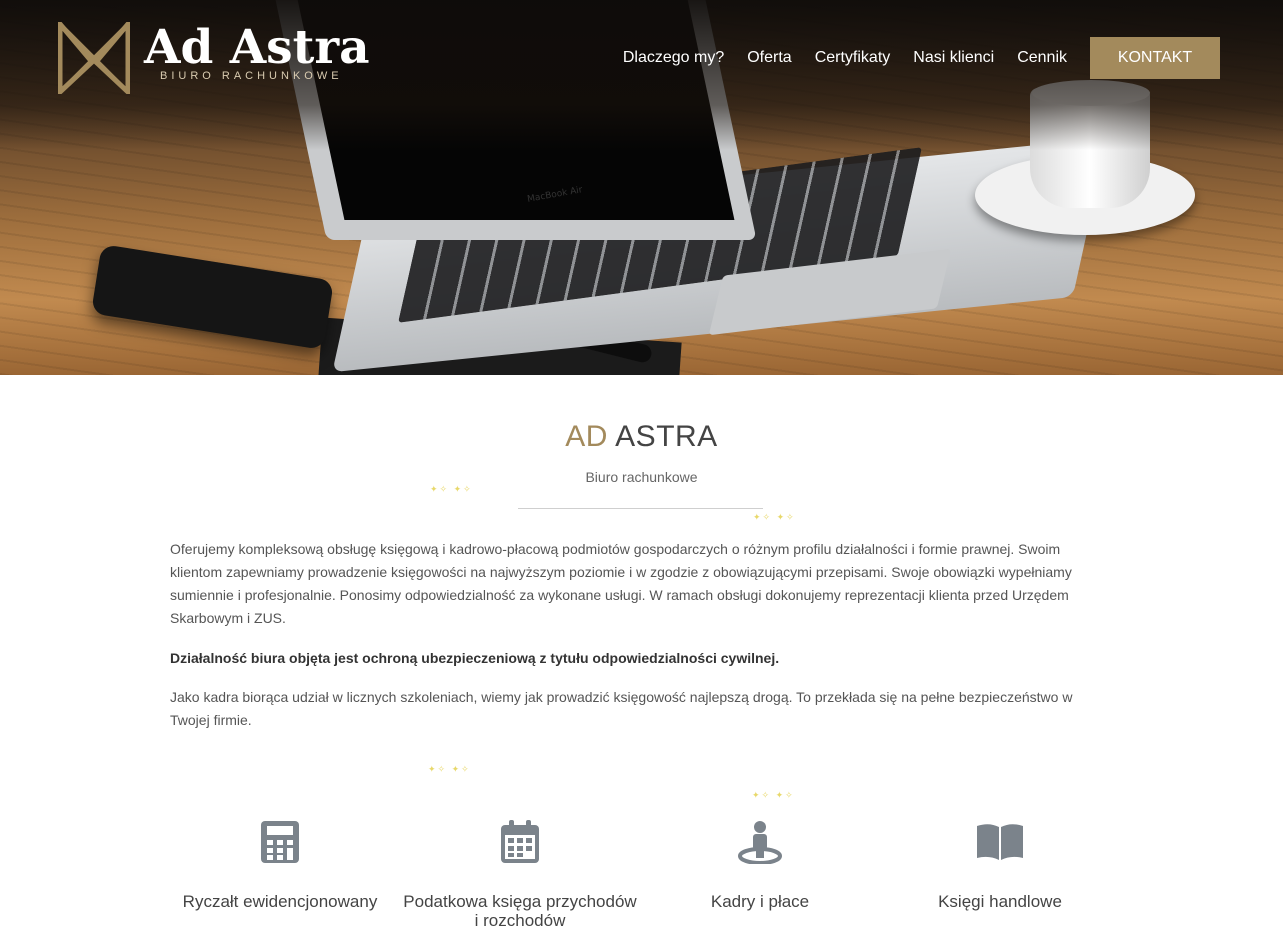 Image resolution: width=1283 pixels, height=929 pixels. I want to click on book-icon, so click(1000, 842).